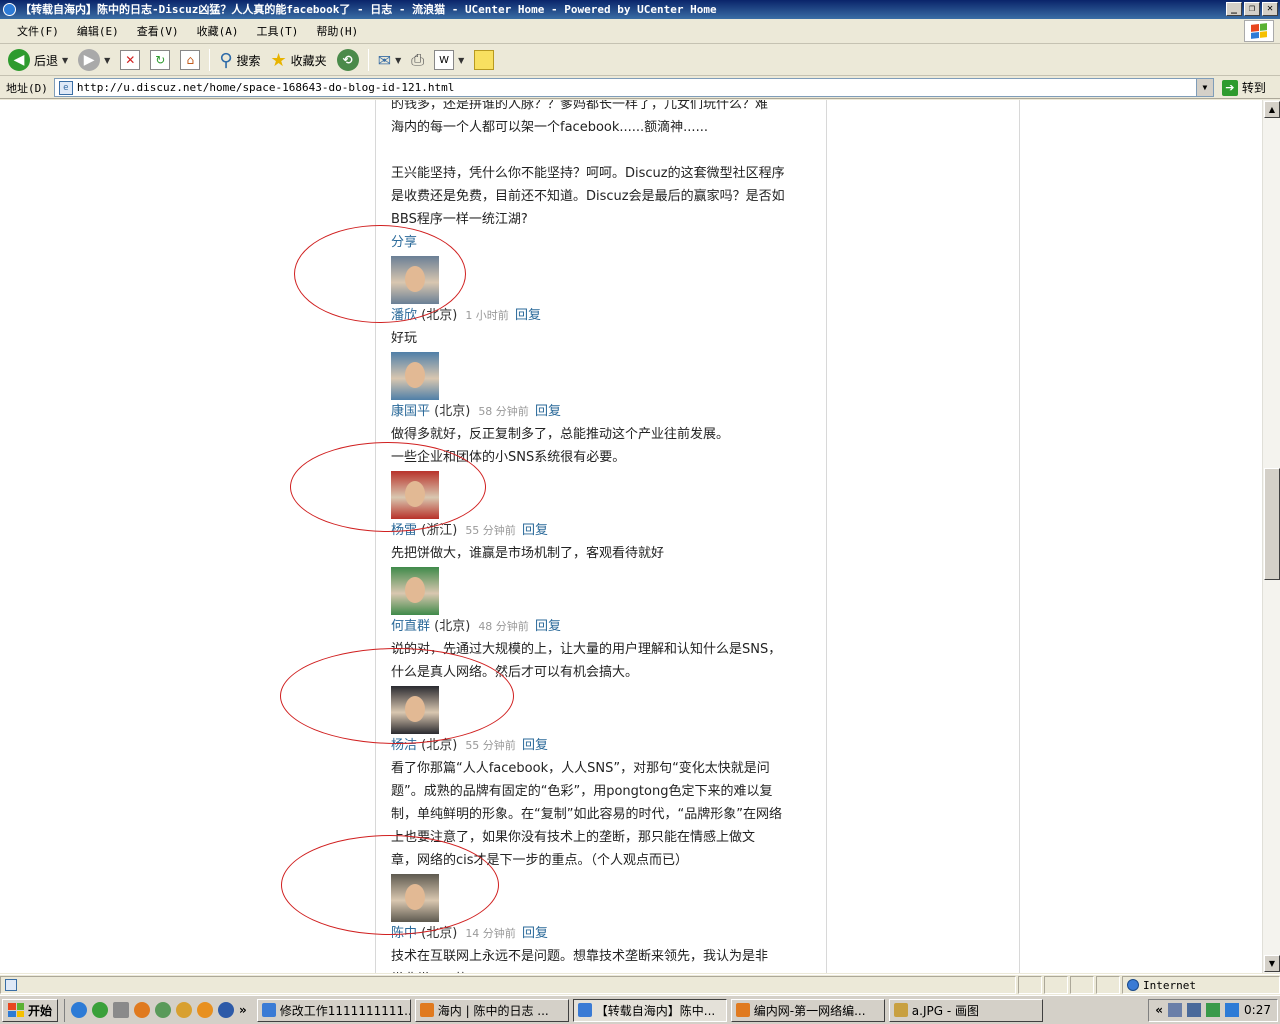 This screenshot has width=1280, height=1024. I want to click on tray-expand-icon: «, so click(1159, 1010).